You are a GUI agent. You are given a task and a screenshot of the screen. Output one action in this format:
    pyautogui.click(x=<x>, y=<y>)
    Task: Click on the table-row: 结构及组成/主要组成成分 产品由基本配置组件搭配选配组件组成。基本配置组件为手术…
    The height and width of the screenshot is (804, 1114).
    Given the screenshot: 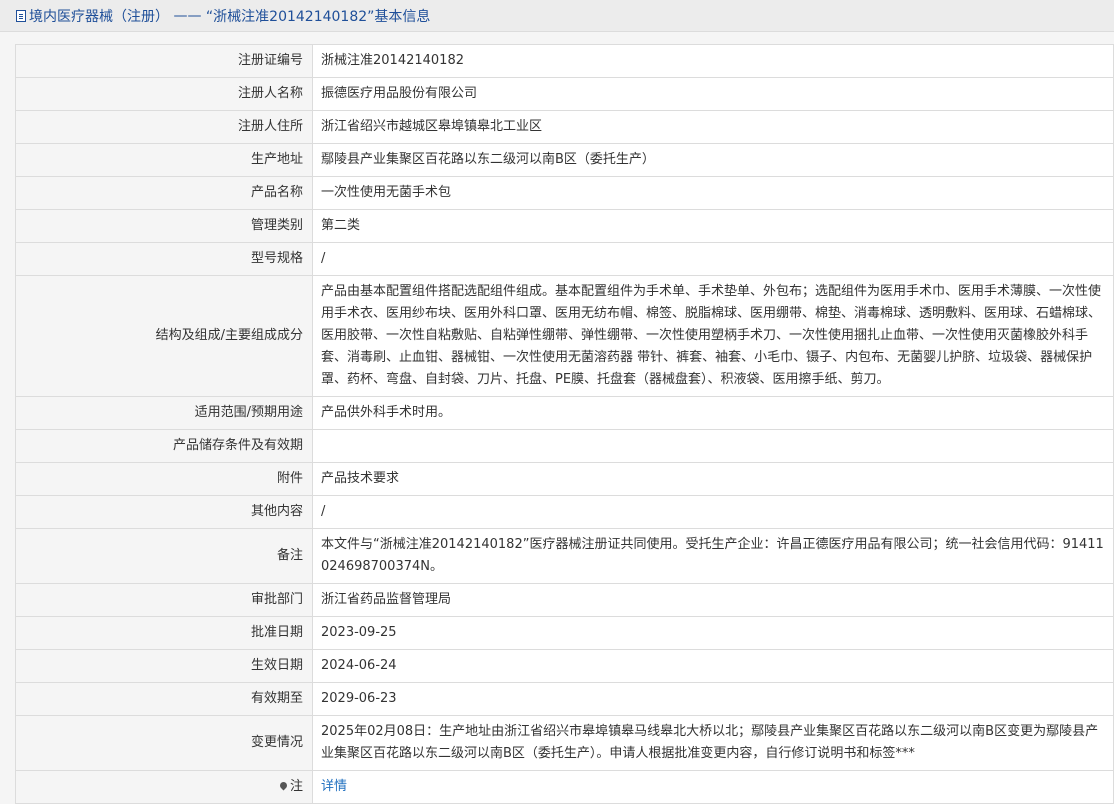 What is the action you would take?
    pyautogui.click(x=564, y=336)
    